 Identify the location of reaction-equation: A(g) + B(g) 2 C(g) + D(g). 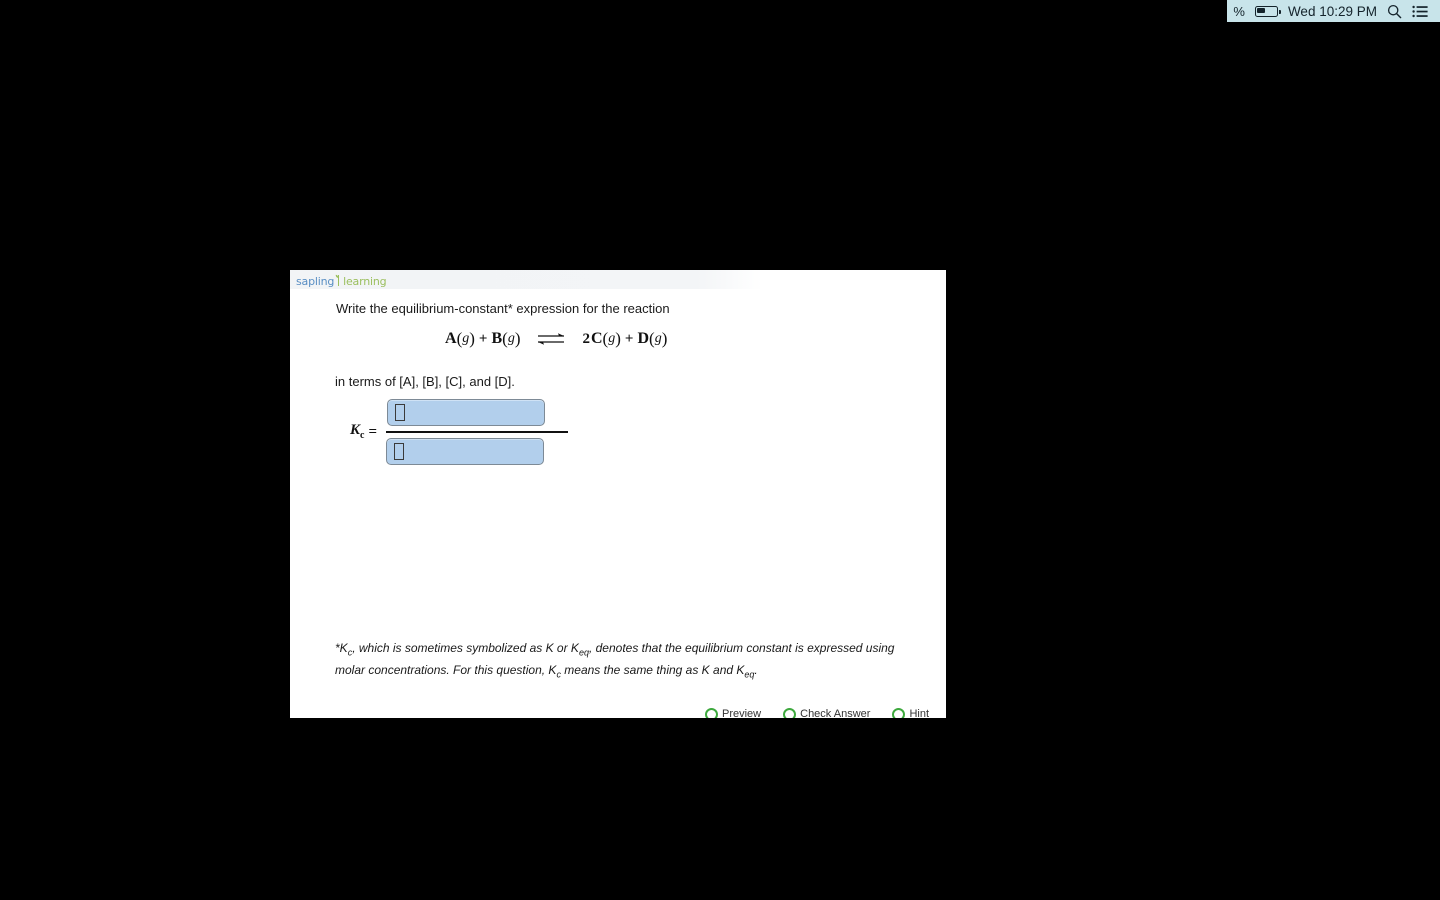
(556, 339).